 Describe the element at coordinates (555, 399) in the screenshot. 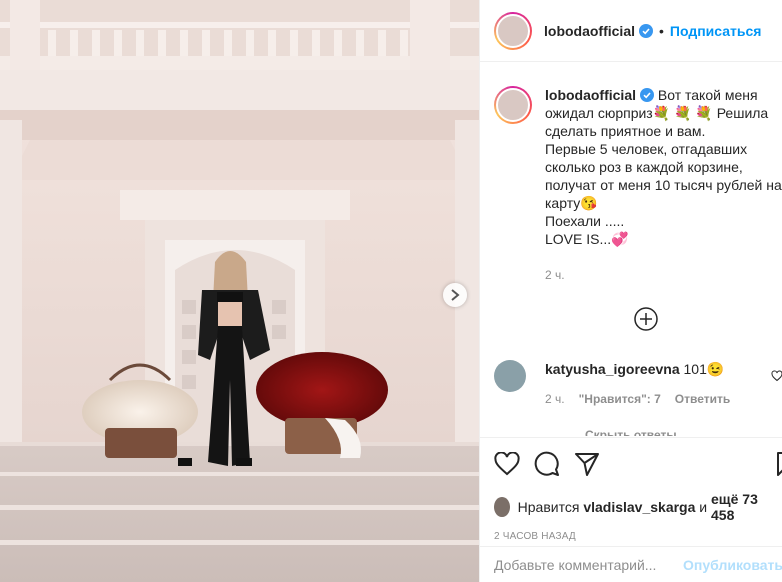

I see `comment-time: 2 ч.` at that location.